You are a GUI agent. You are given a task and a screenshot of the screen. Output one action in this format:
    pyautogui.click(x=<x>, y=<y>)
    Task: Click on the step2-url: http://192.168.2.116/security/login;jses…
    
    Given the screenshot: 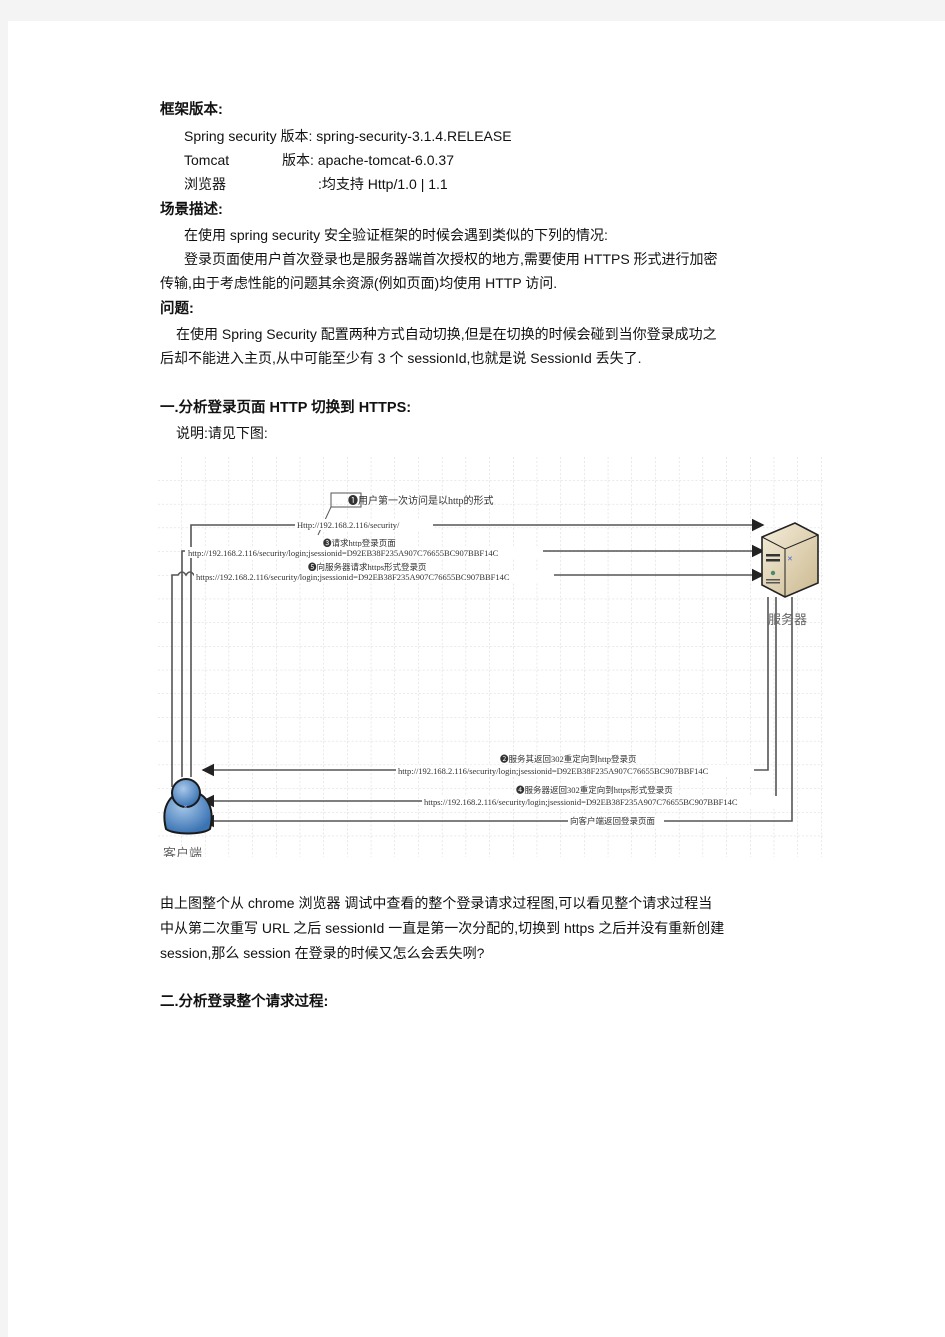 What is the action you would take?
    pyautogui.click(x=553, y=771)
    